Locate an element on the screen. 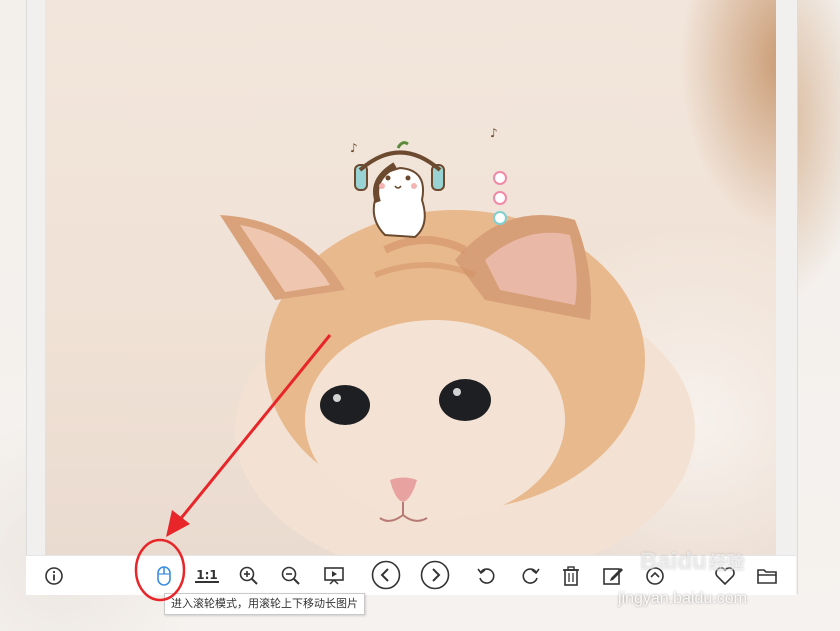 This screenshot has height=631, width=840. scroll-mode-tooltip: 进入滚轮模式，用滚轮上下移动长图片 is located at coordinates (264, 604).